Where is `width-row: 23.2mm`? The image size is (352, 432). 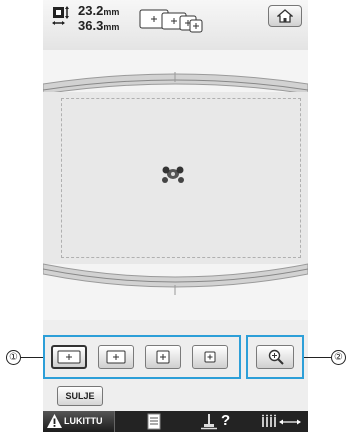
width-row: 23.2mm is located at coordinates (98, 11).